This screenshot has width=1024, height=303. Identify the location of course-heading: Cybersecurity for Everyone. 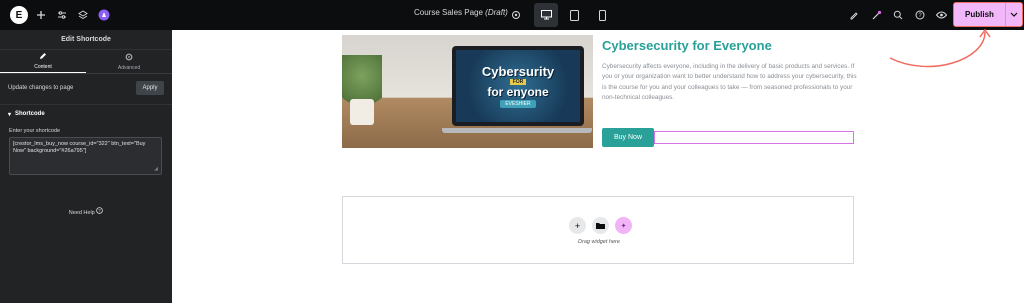
(687, 45).